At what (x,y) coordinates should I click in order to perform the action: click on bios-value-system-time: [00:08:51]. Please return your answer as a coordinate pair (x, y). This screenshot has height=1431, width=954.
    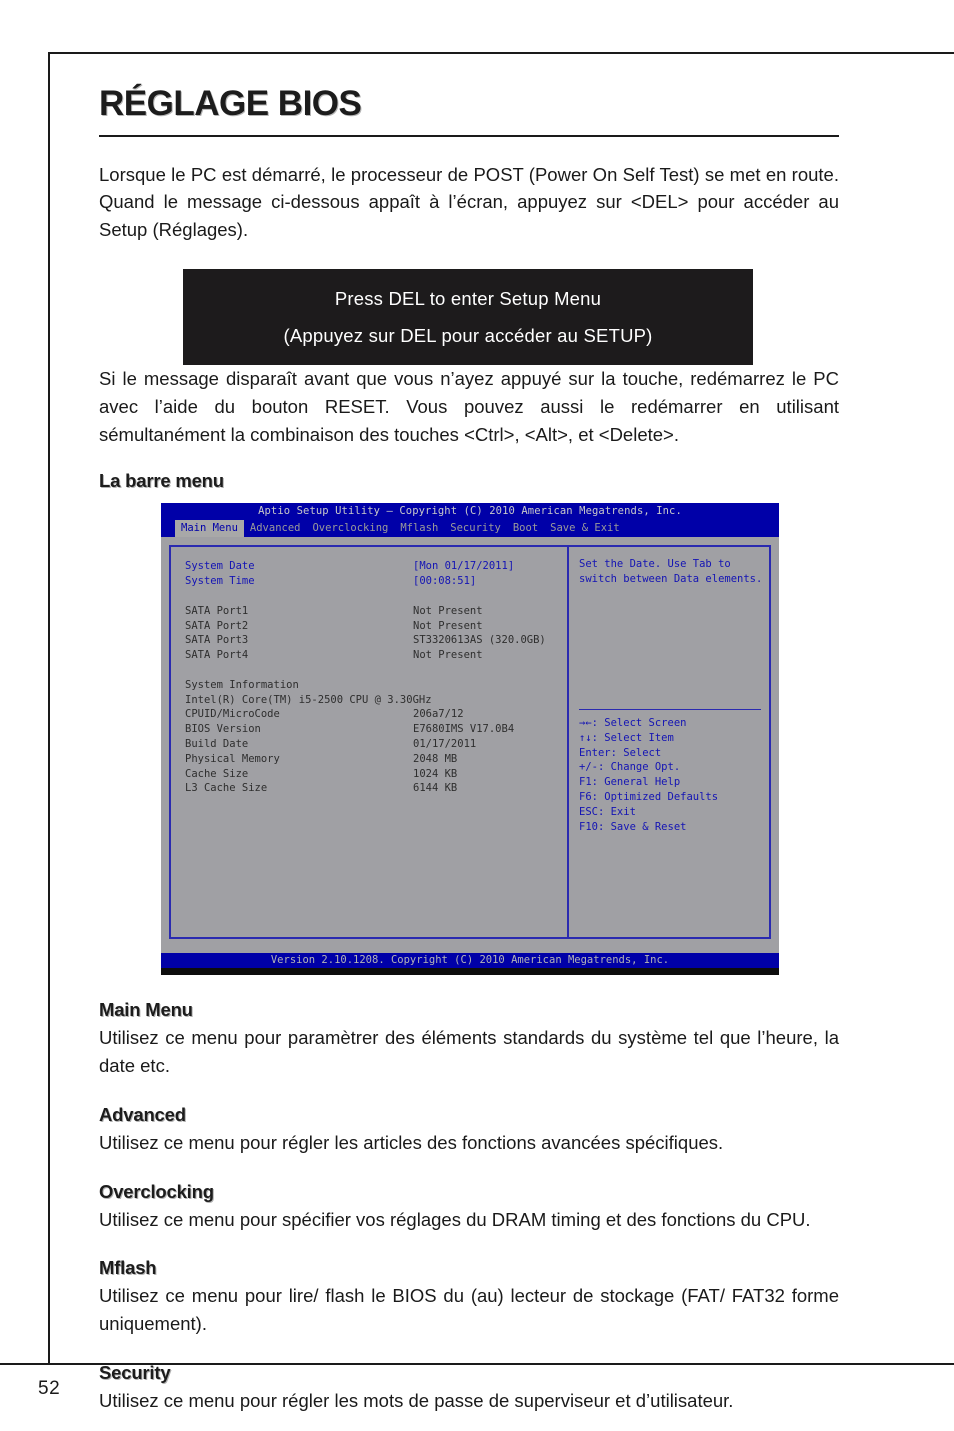
    Looking at the image, I should click on (445, 581).